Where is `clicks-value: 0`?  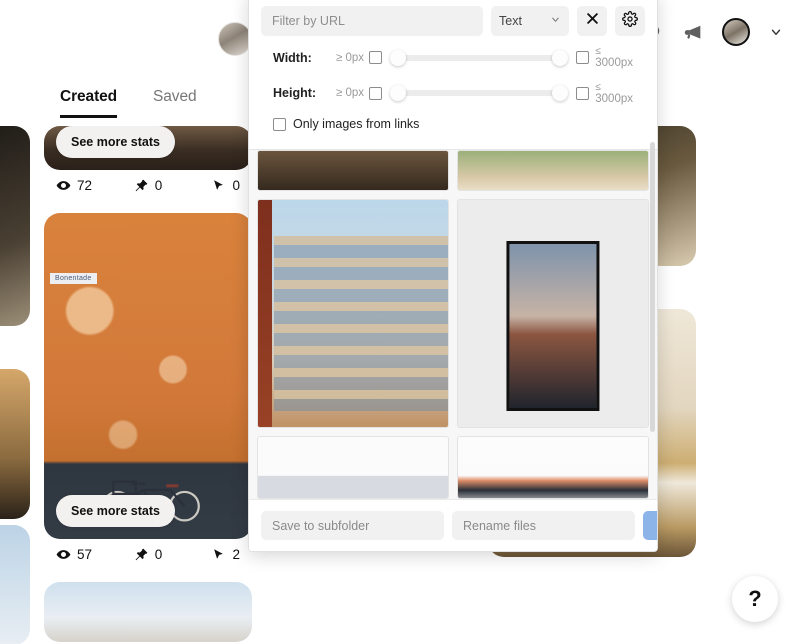 clicks-value: 0 is located at coordinates (236, 185).